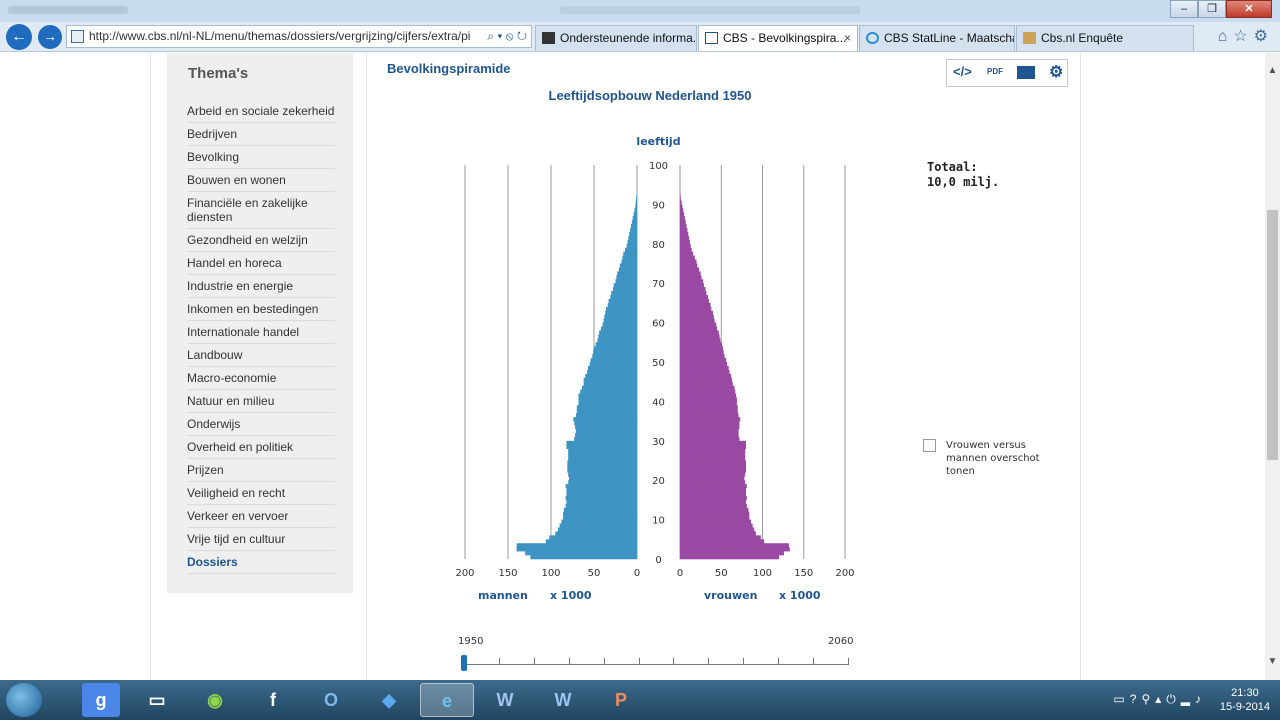  I want to click on dropbox-icon: ◆, so click(389, 700).